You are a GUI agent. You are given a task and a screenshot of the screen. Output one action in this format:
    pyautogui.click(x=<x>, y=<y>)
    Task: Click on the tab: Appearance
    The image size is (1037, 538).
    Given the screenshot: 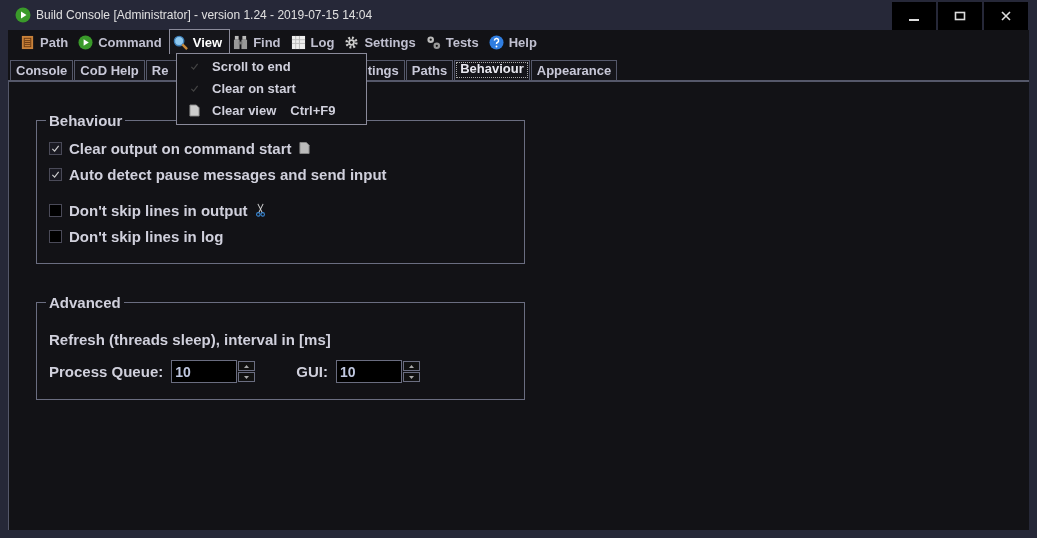 What is the action you would take?
    pyautogui.click(x=574, y=70)
    